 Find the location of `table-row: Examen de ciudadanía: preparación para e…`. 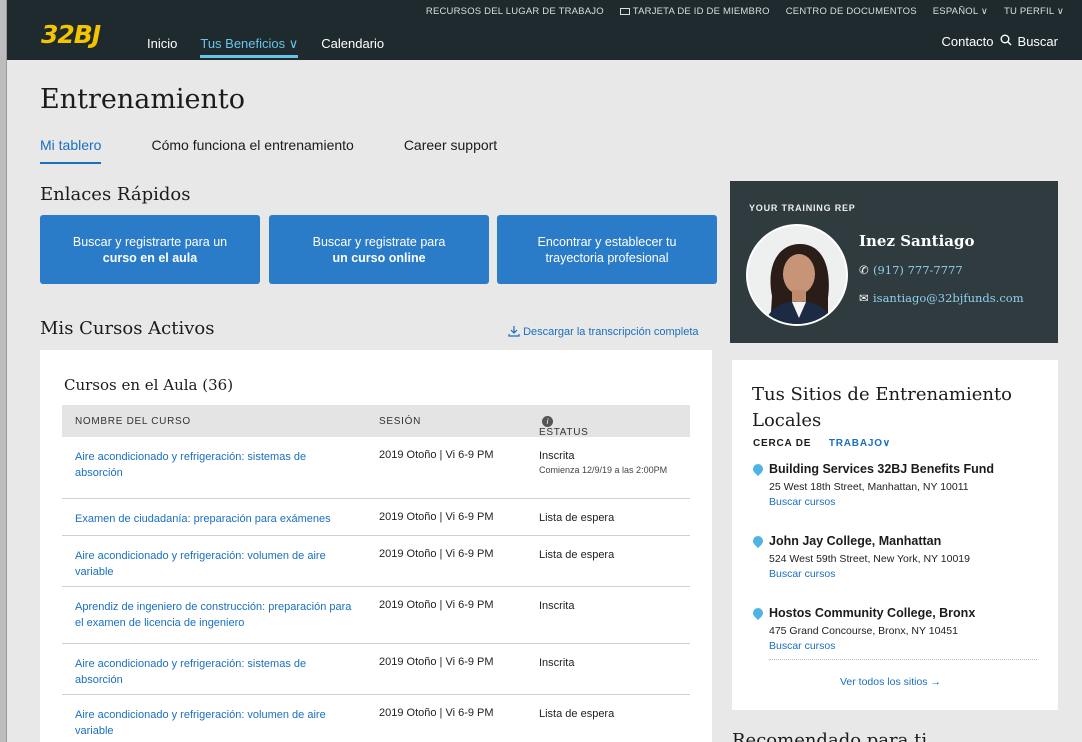

table-row: Examen de ciudadanía: preparación para e… is located at coordinates (376, 517).